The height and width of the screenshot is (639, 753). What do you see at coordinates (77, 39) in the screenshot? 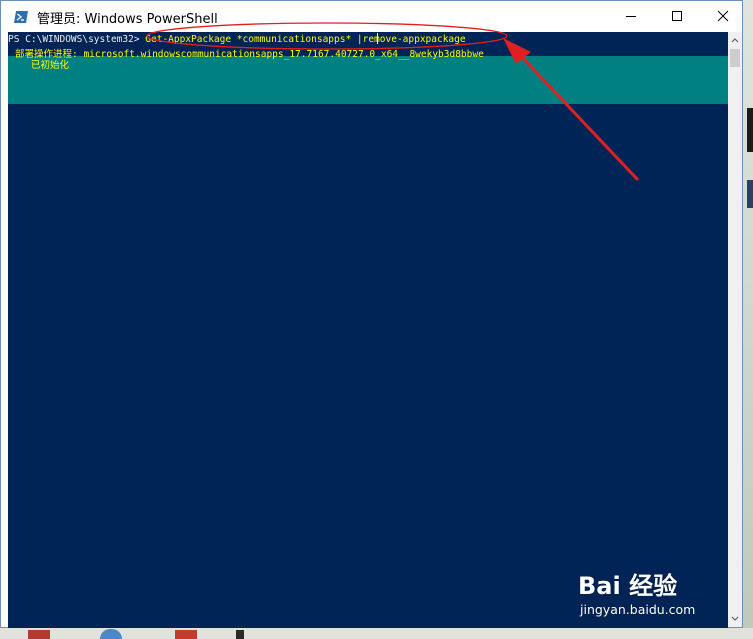
I see `prompt-text: PS C:\WINDOWS\system32>` at bounding box center [77, 39].